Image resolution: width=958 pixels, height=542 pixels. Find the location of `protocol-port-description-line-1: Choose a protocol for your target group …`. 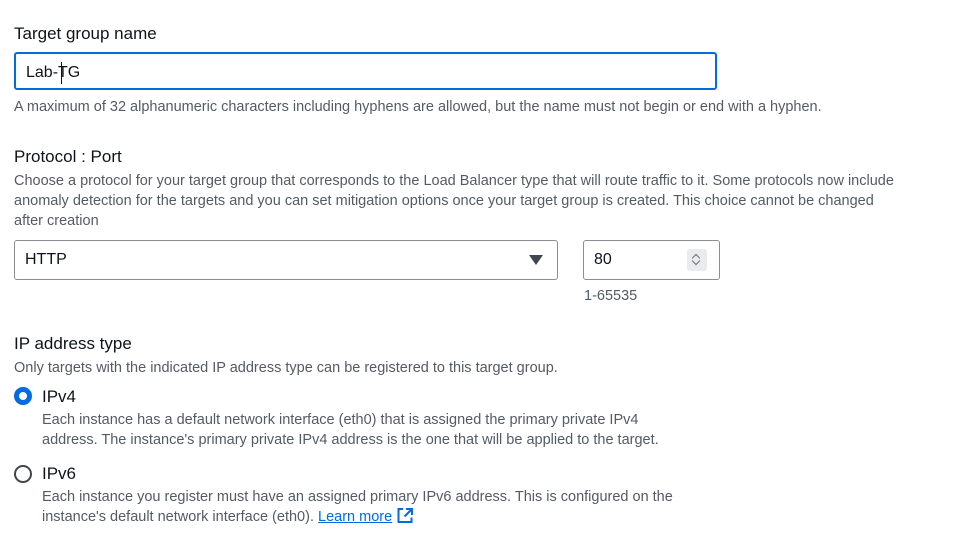

protocol-port-description-line-1: Choose a protocol for your target group … is located at coordinates (454, 181).